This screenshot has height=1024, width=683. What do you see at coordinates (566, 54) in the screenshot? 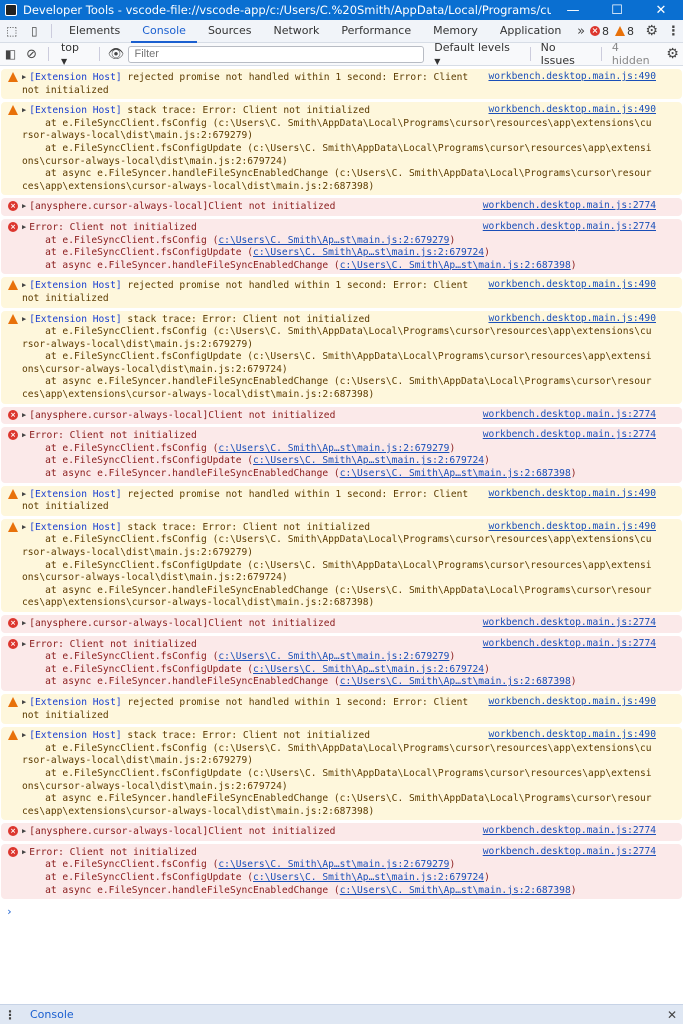
I see `issues-button: No Issues` at bounding box center [566, 54].